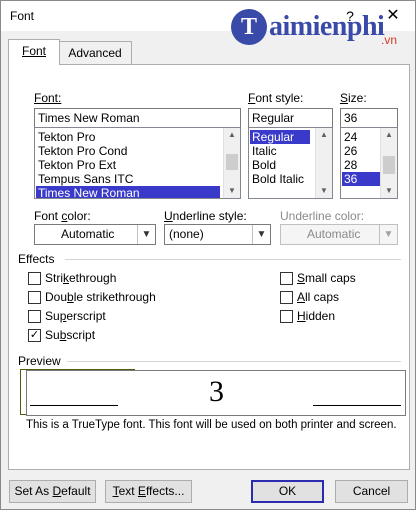 This screenshot has height=510, width=416. Describe the element at coordinates (34, 335) in the screenshot. I see `subscript-checkbox: ✓` at that location.